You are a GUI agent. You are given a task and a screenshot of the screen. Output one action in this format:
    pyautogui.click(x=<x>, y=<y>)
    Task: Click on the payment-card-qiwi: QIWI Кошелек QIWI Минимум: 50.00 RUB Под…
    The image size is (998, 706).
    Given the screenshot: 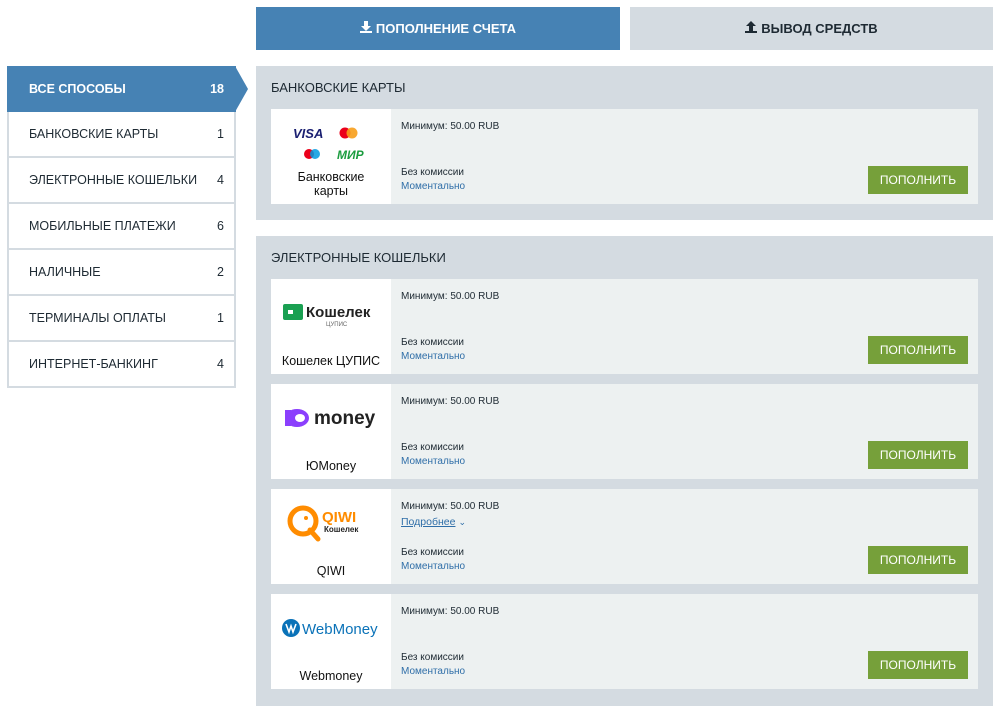 What is the action you would take?
    pyautogui.click(x=624, y=536)
    